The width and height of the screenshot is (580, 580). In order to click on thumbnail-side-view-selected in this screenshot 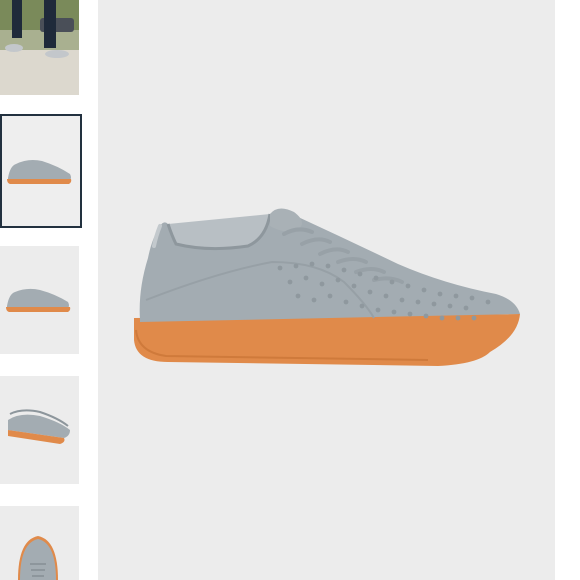, I will do `click(41, 171)`.